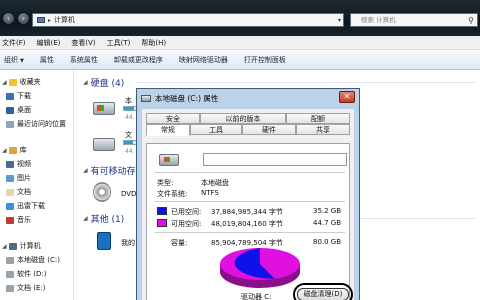 This screenshot has height=300, width=480. I want to click on sidebar-item-libraries: ◢ 库, so click(14, 150).